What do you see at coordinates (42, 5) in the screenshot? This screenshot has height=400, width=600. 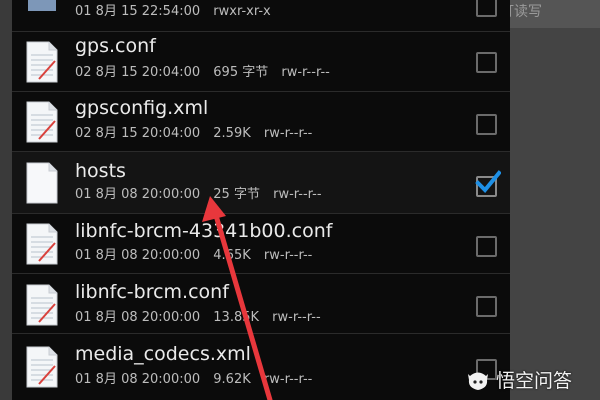 I see `folder-icon` at bounding box center [42, 5].